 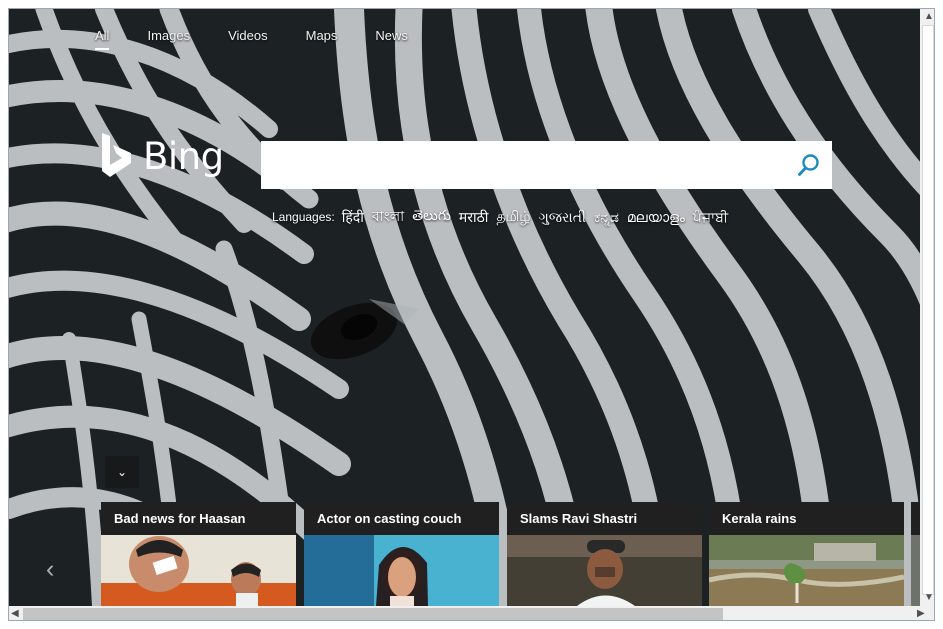 I want to click on chevron-down-icon: ⌄, so click(x=122, y=472).